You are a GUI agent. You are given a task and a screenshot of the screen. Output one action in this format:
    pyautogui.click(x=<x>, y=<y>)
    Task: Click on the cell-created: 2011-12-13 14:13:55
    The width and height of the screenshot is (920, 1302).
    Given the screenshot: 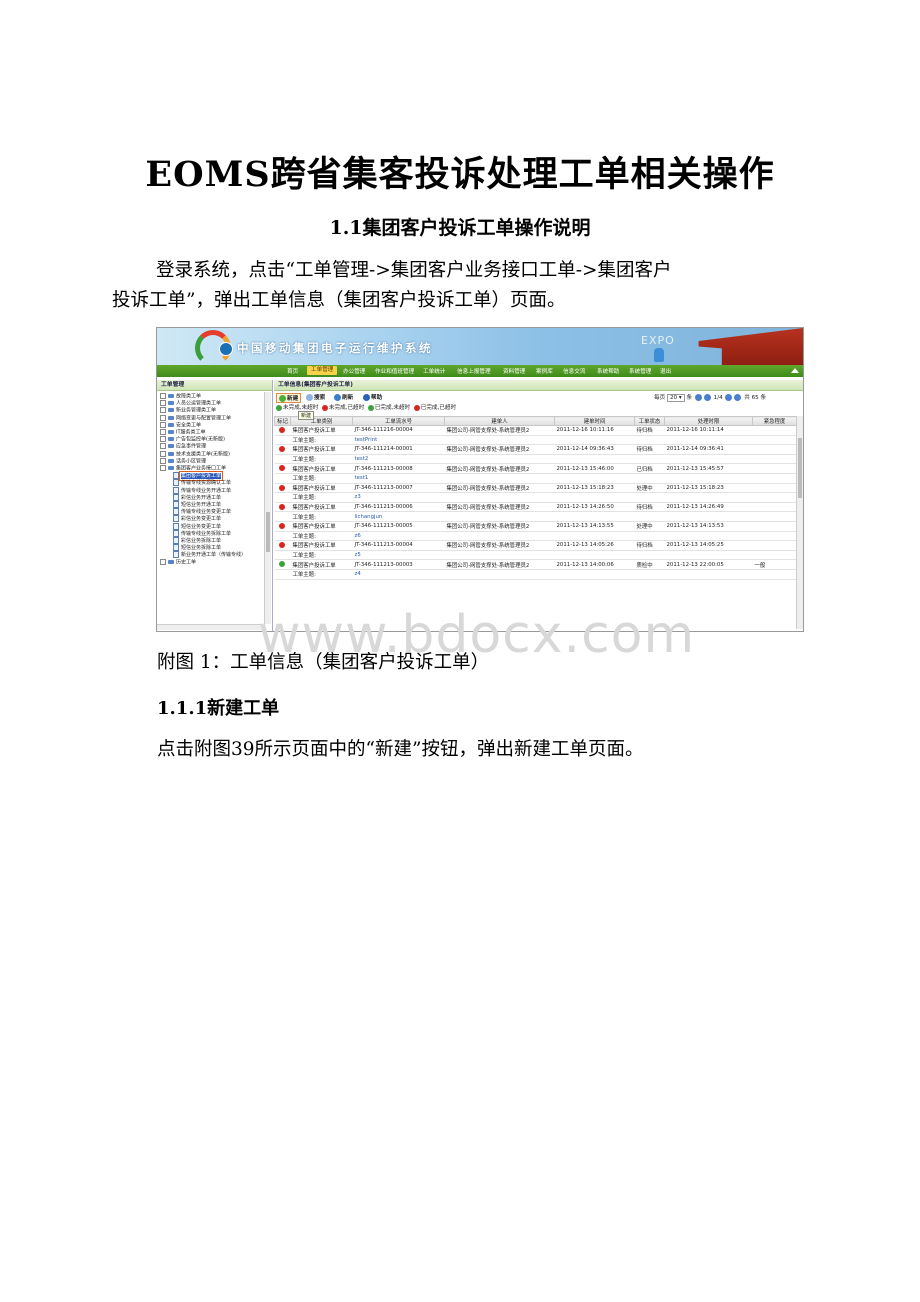 What is the action you would take?
    pyautogui.click(x=594, y=526)
    